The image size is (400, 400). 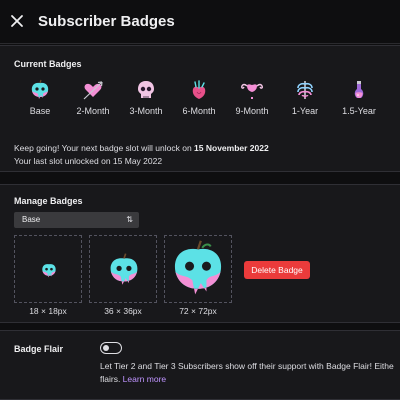 I want to click on select-value: Base, so click(x=31, y=219).